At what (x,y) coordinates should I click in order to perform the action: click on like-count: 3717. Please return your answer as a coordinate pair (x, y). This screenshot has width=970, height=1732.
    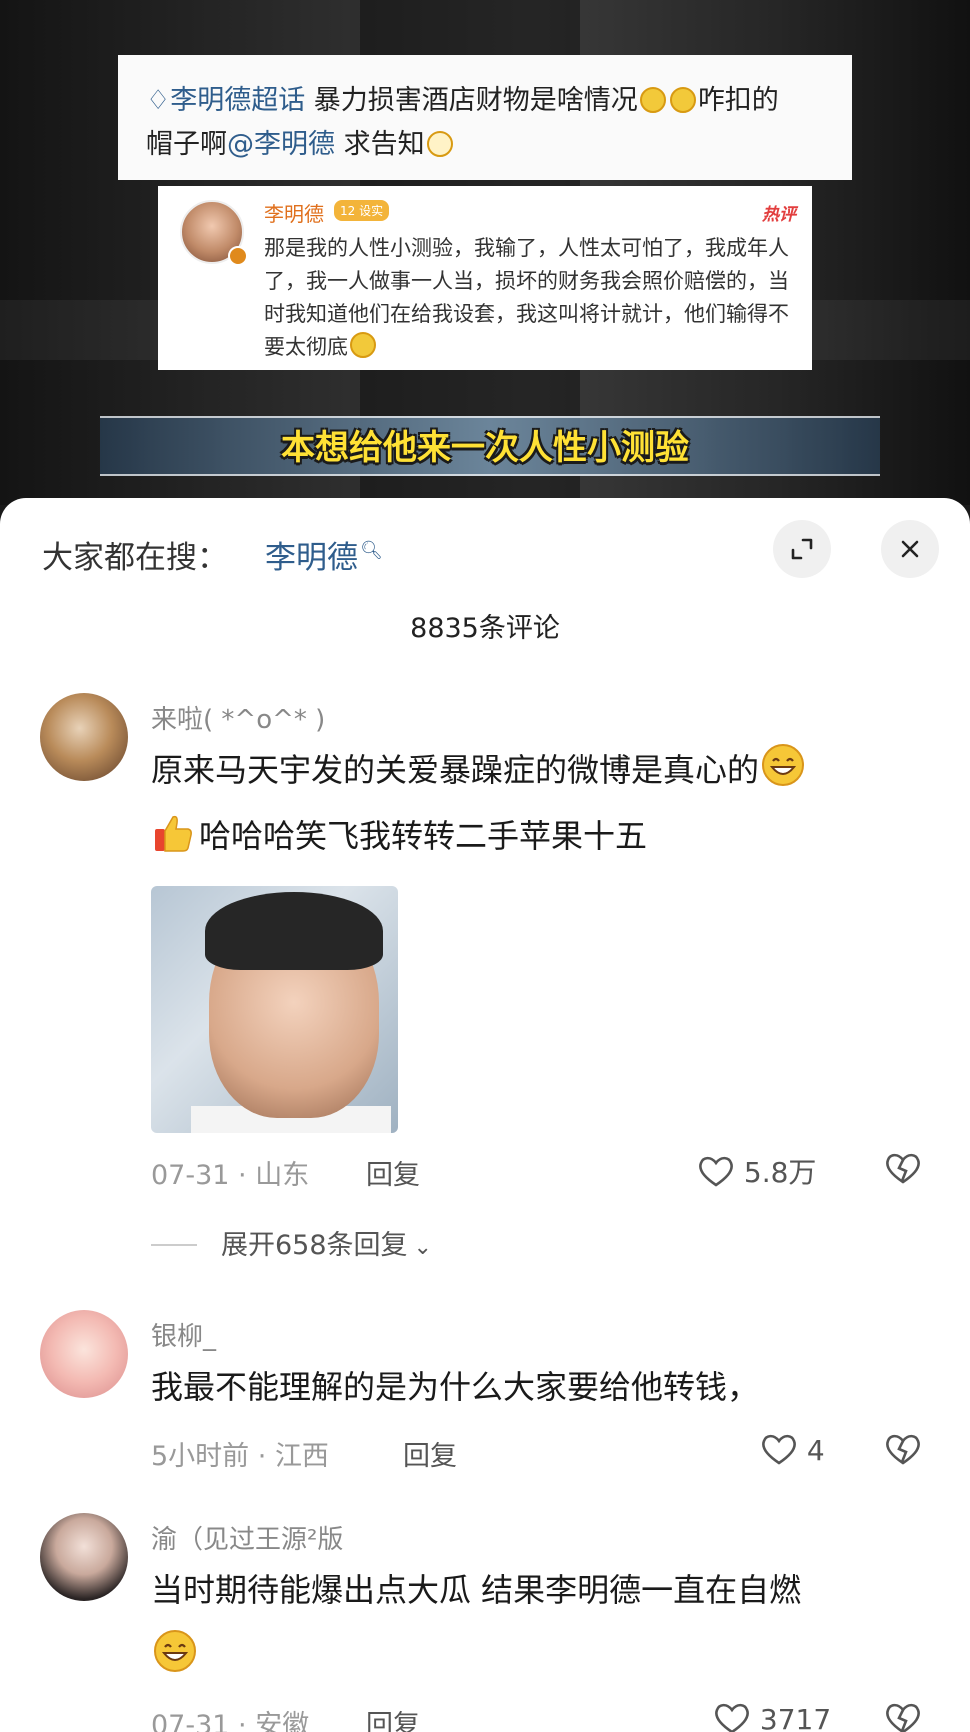
    Looking at the image, I should click on (795, 1717).